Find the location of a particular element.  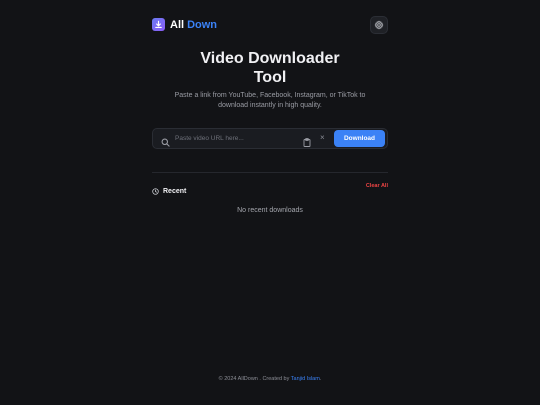

page-title-line2: Tool is located at coordinates (270, 77).